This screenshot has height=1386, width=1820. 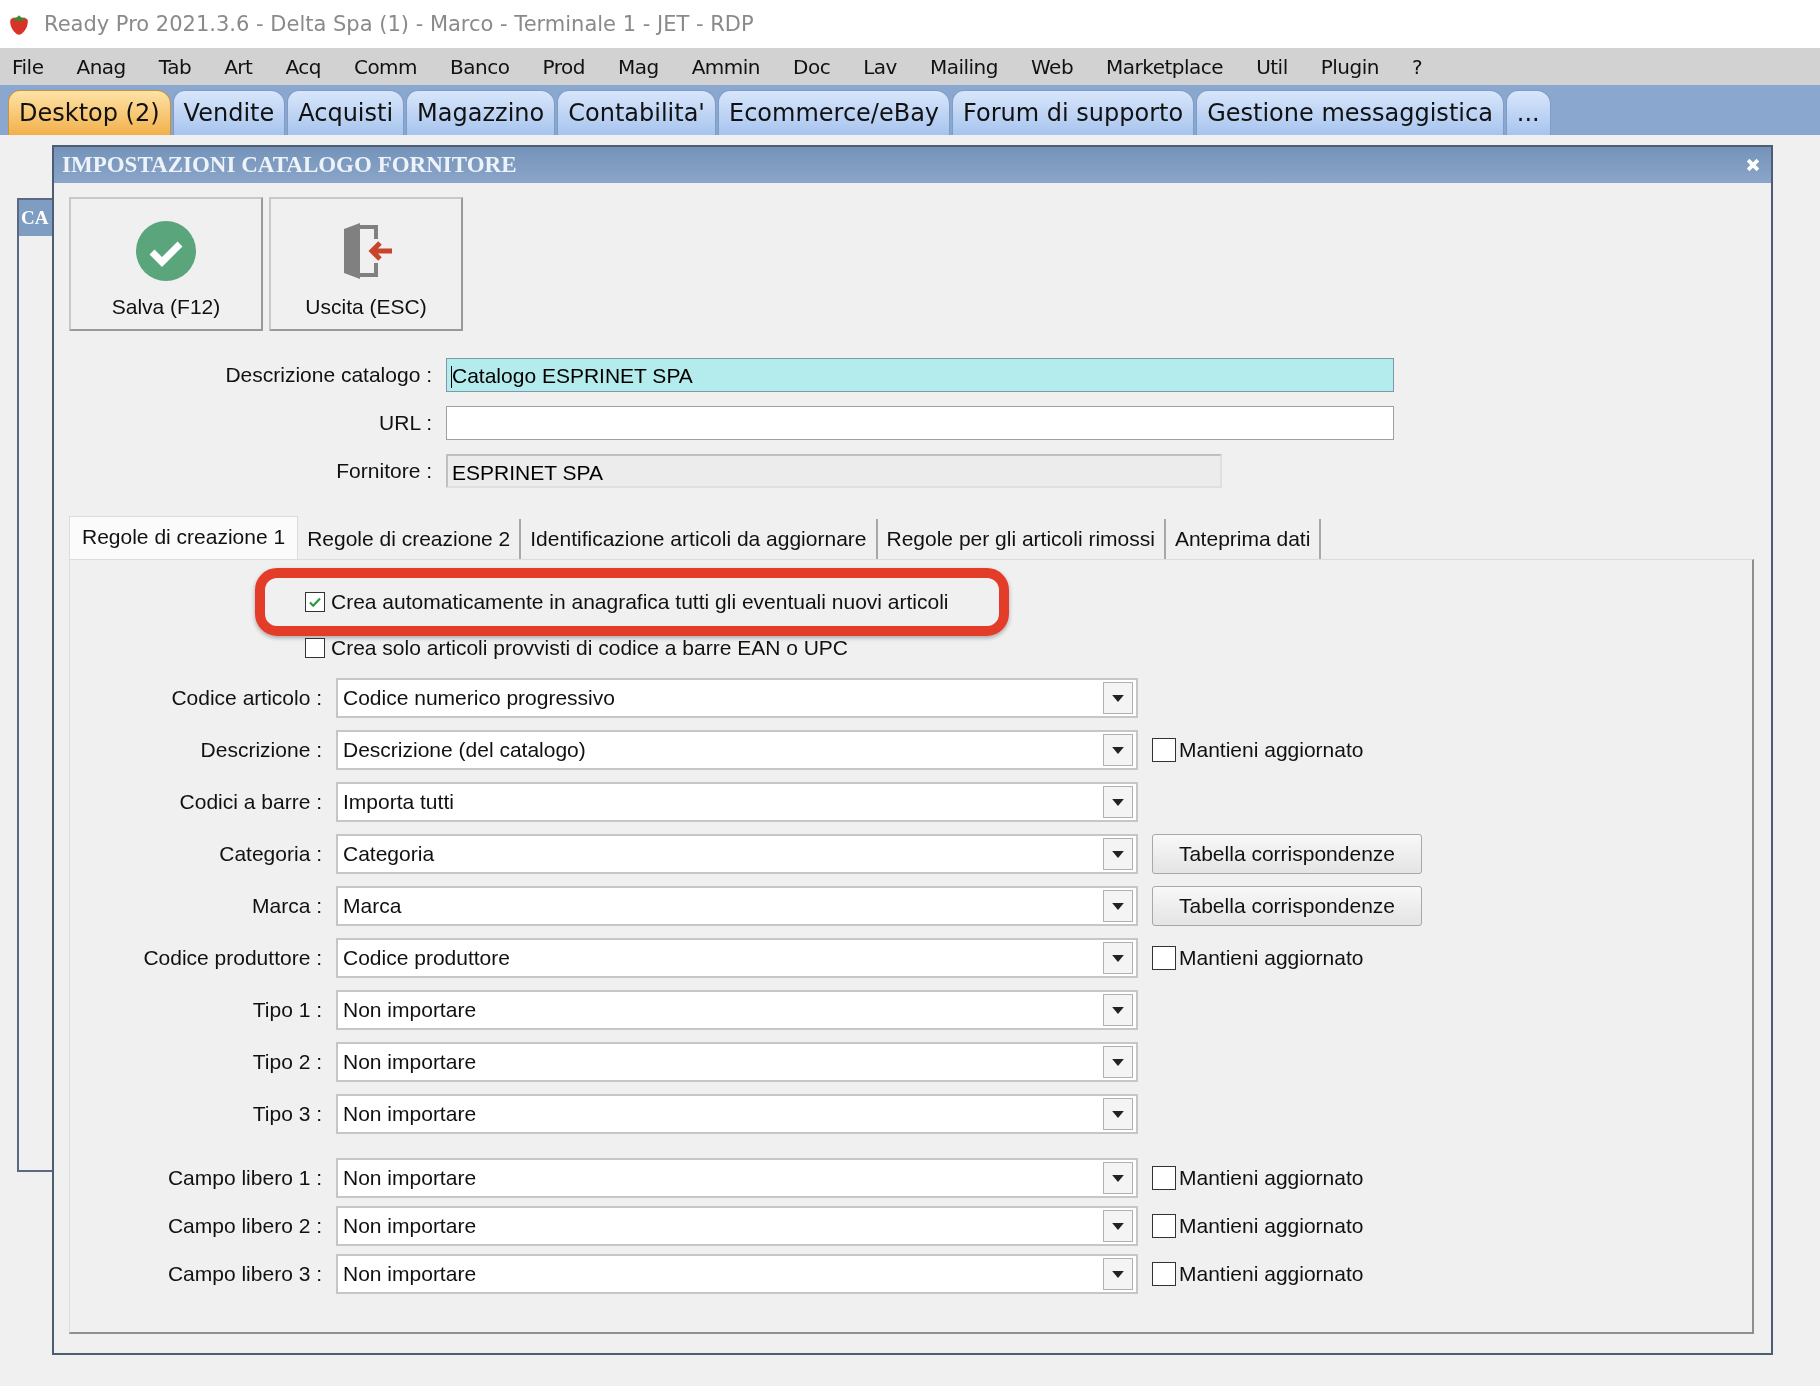 I want to click on menu-item: Ammin, so click(x=726, y=66).